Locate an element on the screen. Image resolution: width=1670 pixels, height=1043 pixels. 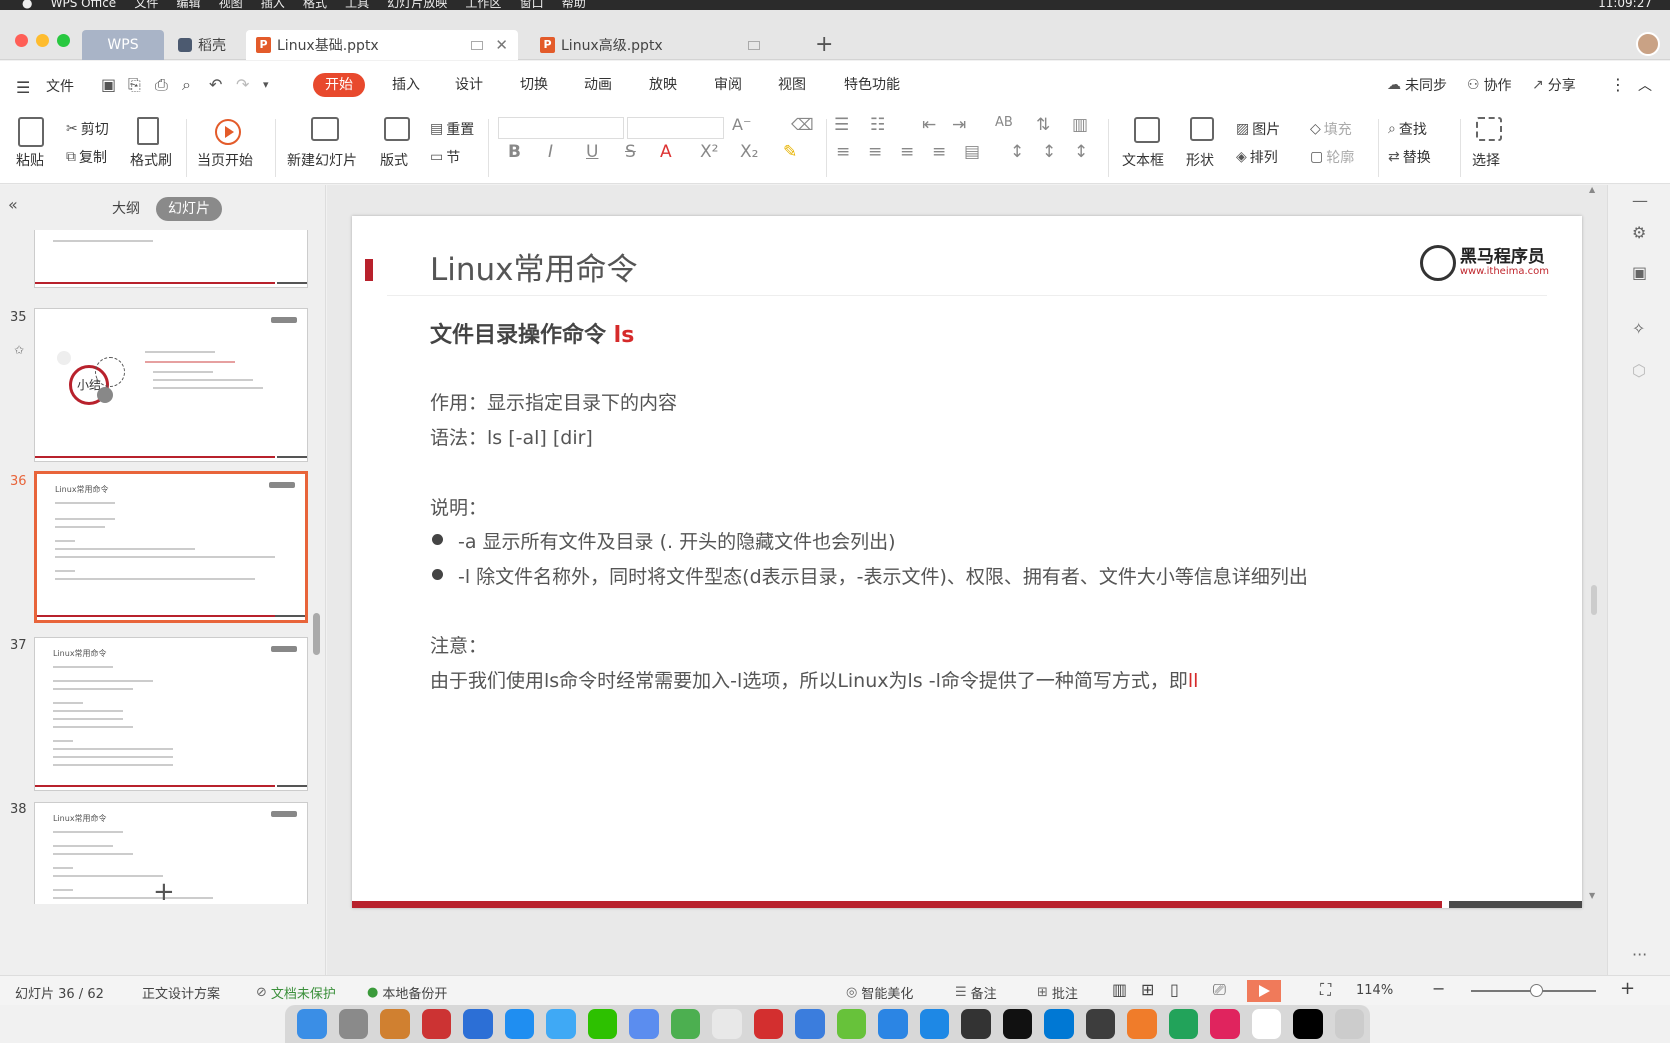
smart-beautify-button: ◎ 智能美化 is located at coordinates (879, 992).